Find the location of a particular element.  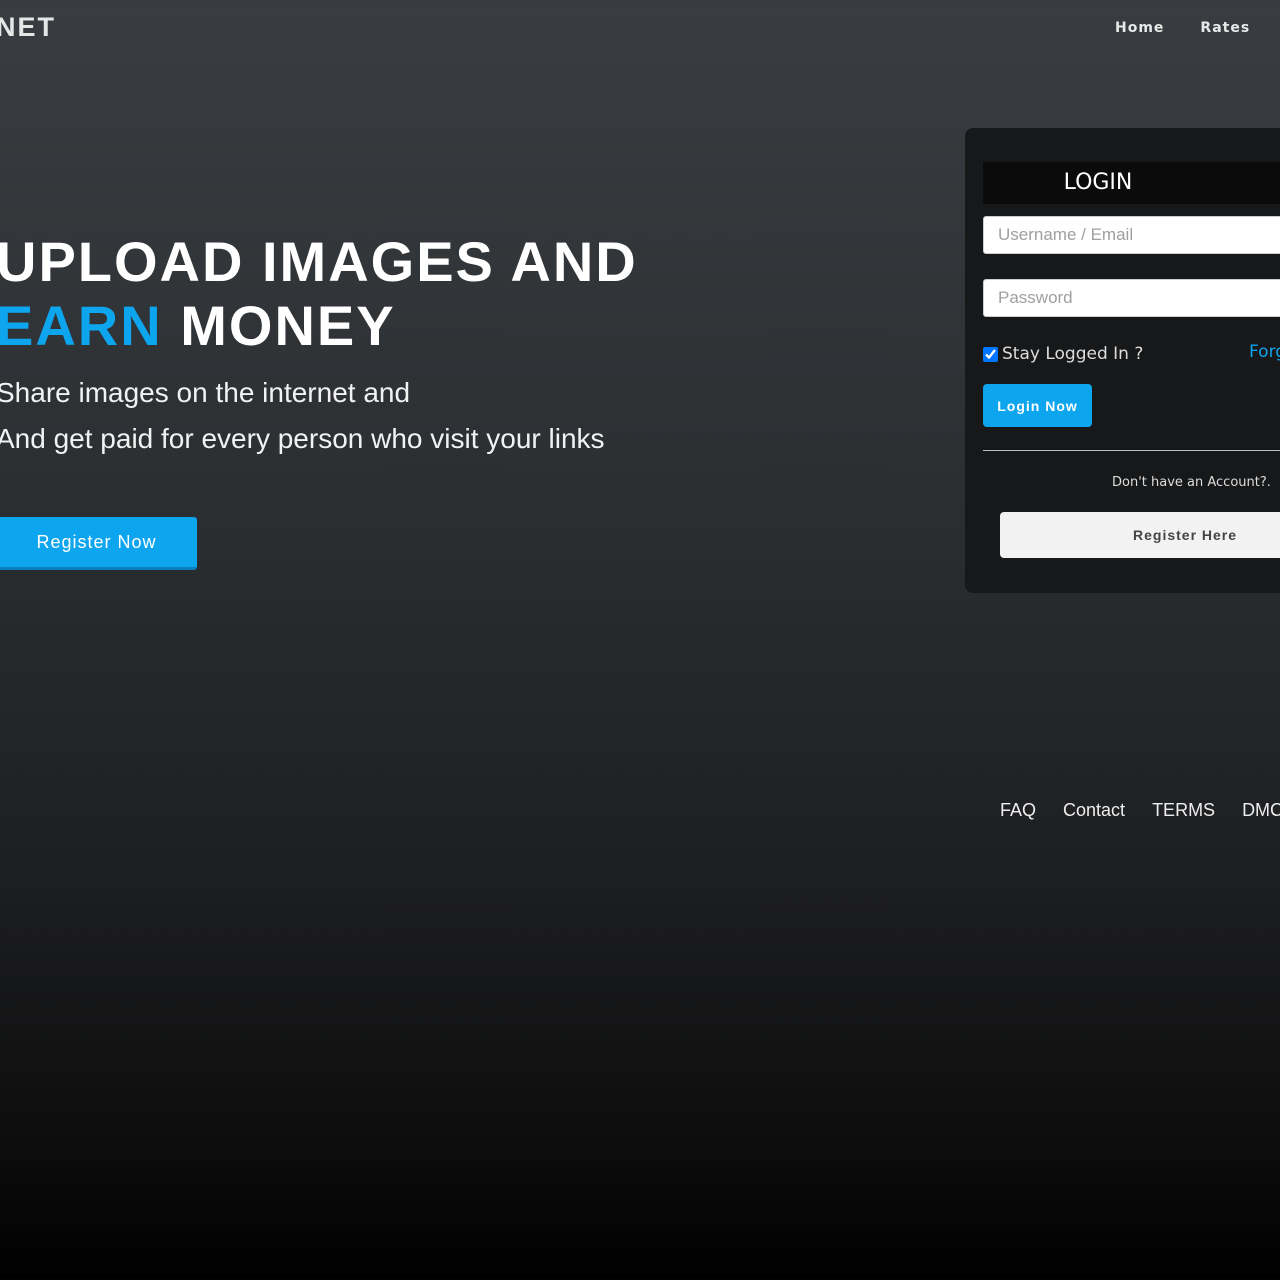

forgot-password-link: Forg is located at coordinates (1264, 352).